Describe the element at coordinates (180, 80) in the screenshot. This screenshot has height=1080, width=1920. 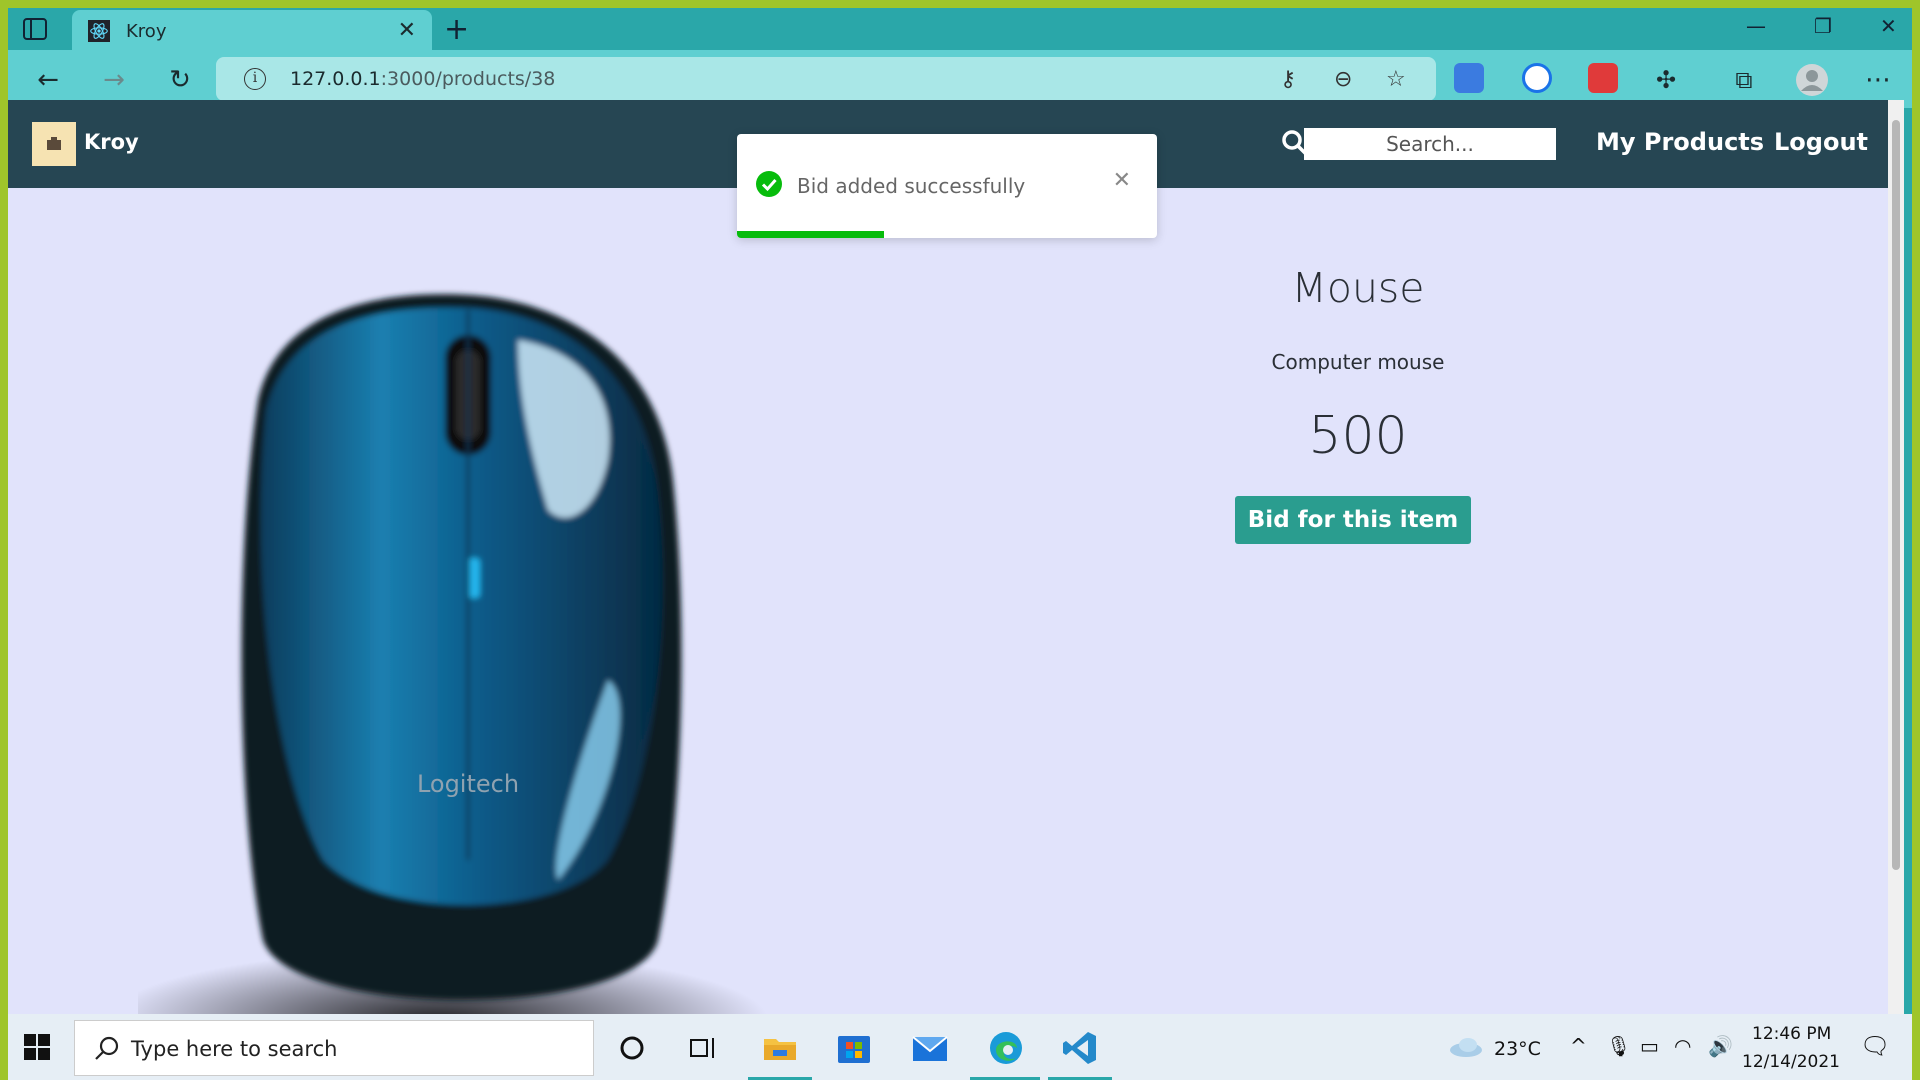
I see `refresh-icon: ↻` at that location.